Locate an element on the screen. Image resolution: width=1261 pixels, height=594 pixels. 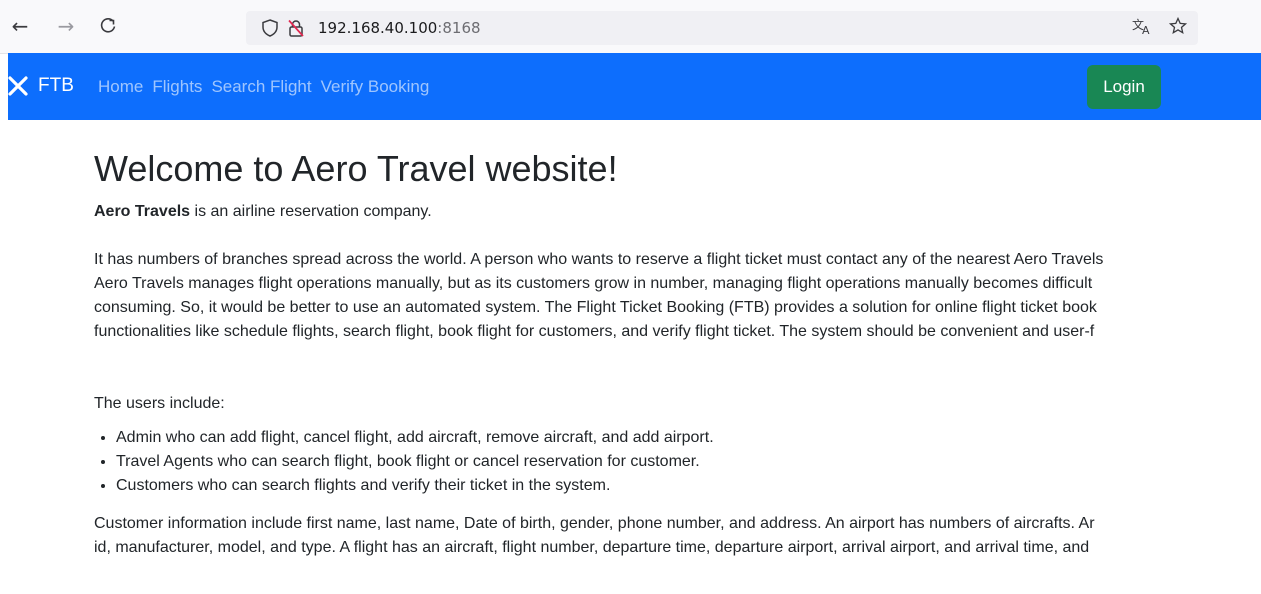
browser-toolbar: ← → 192.168.40.100:8168 文A is located at coordinates (630, 27).